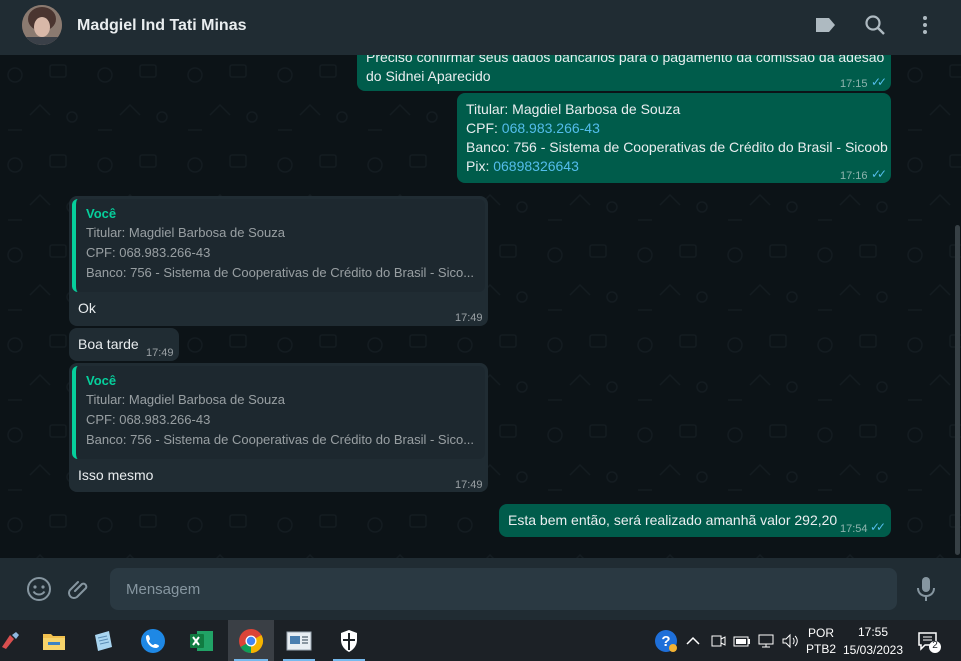  Describe the element at coordinates (693, 640) in the screenshot. I see `chevron-up-icon` at that location.